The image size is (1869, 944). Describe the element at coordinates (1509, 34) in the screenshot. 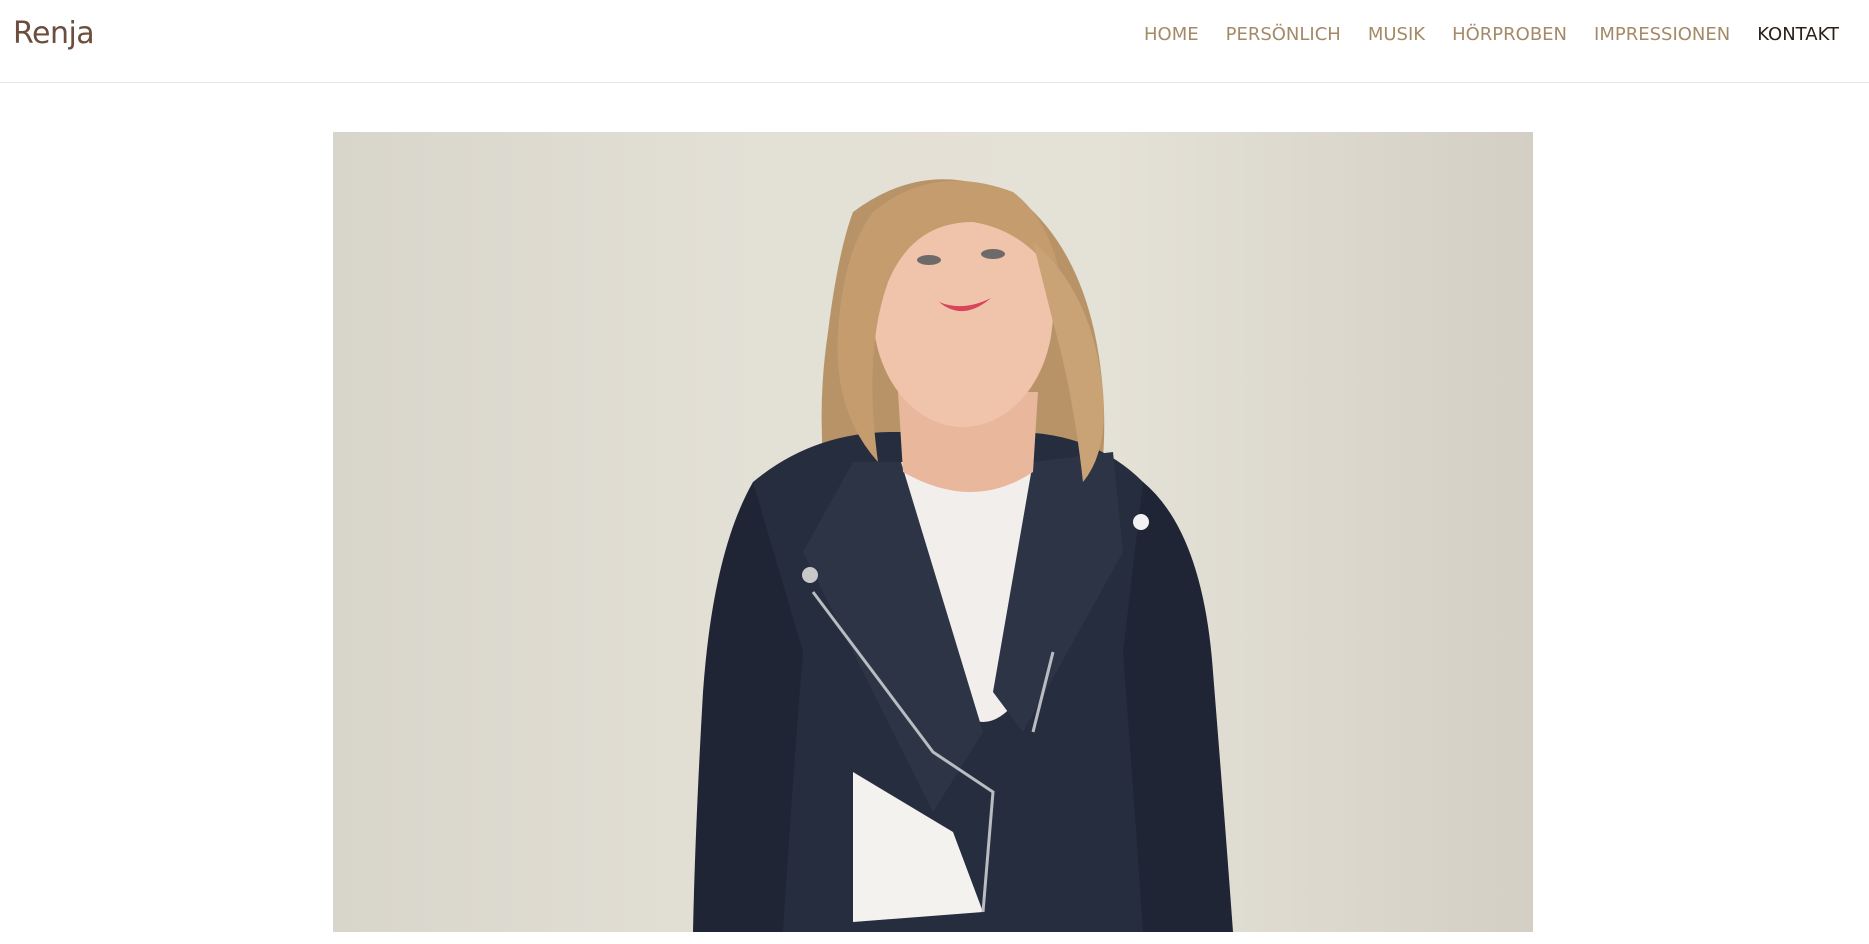

I see `nav-item-hoerproben: HÖRPROBEN` at that location.